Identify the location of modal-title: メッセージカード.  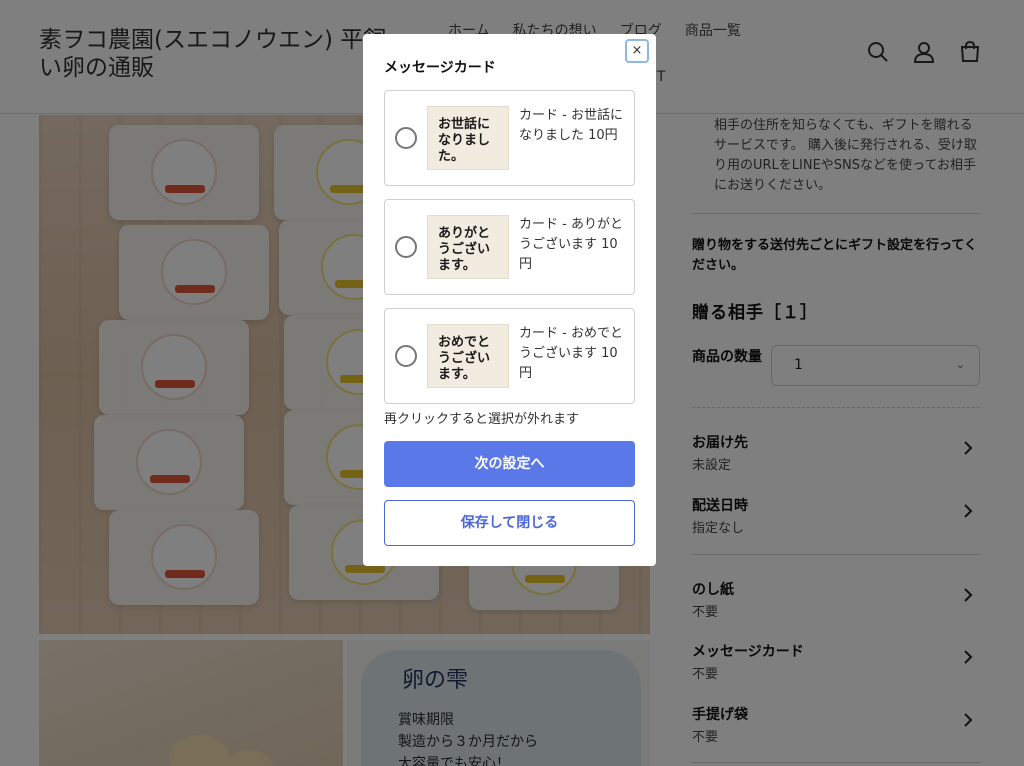
(440, 68).